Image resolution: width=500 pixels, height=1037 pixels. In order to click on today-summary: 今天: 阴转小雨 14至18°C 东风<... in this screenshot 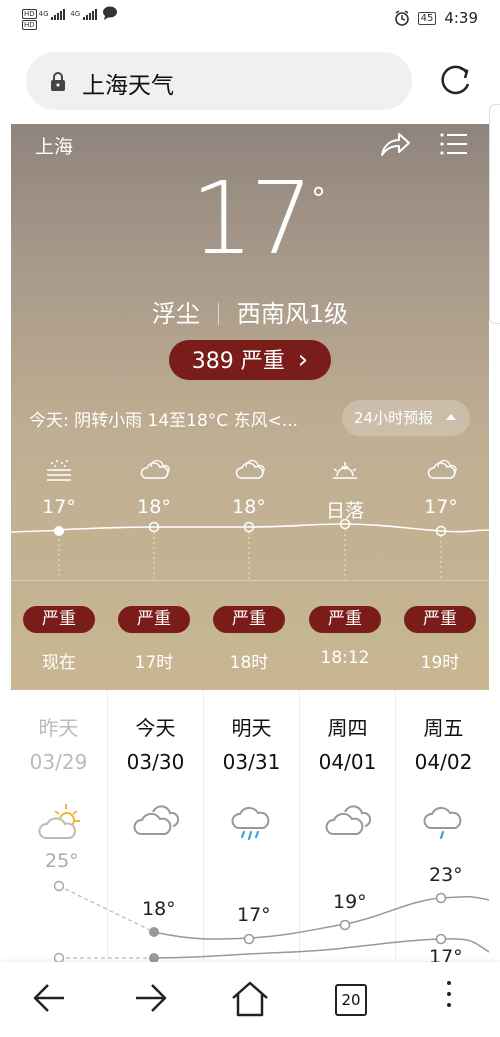, I will do `click(164, 421)`.